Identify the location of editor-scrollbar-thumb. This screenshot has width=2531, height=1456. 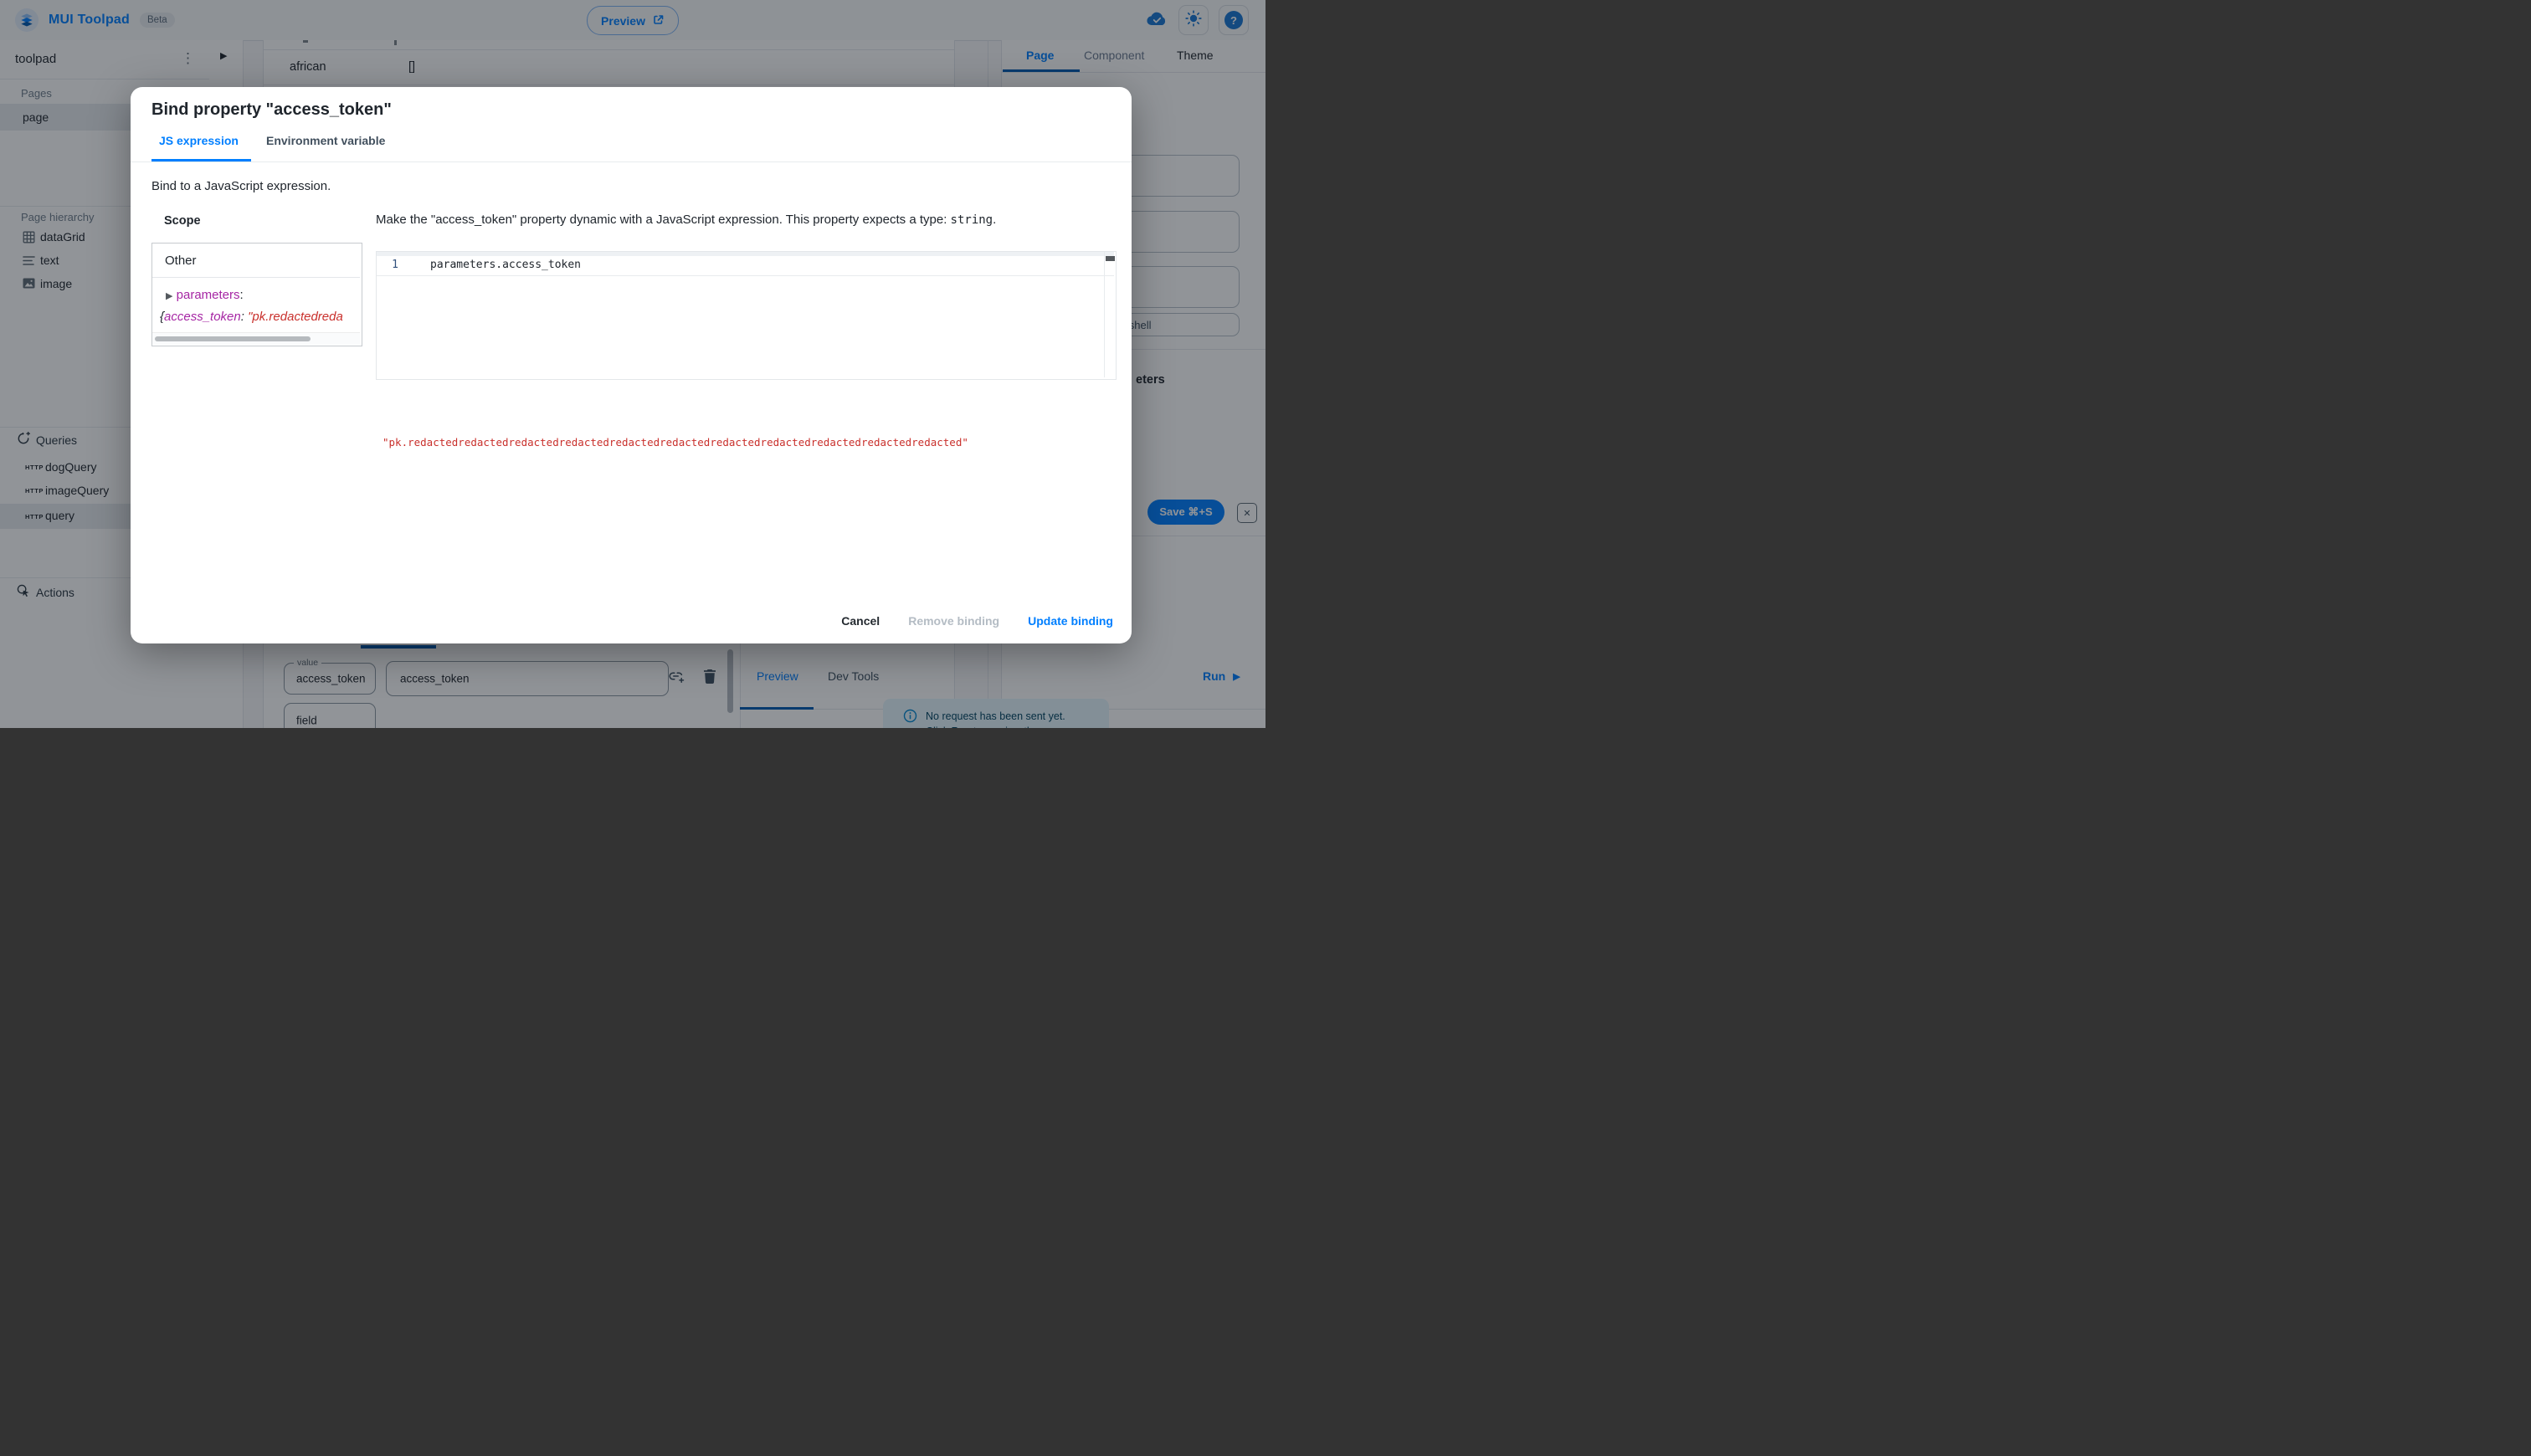
(1110, 258).